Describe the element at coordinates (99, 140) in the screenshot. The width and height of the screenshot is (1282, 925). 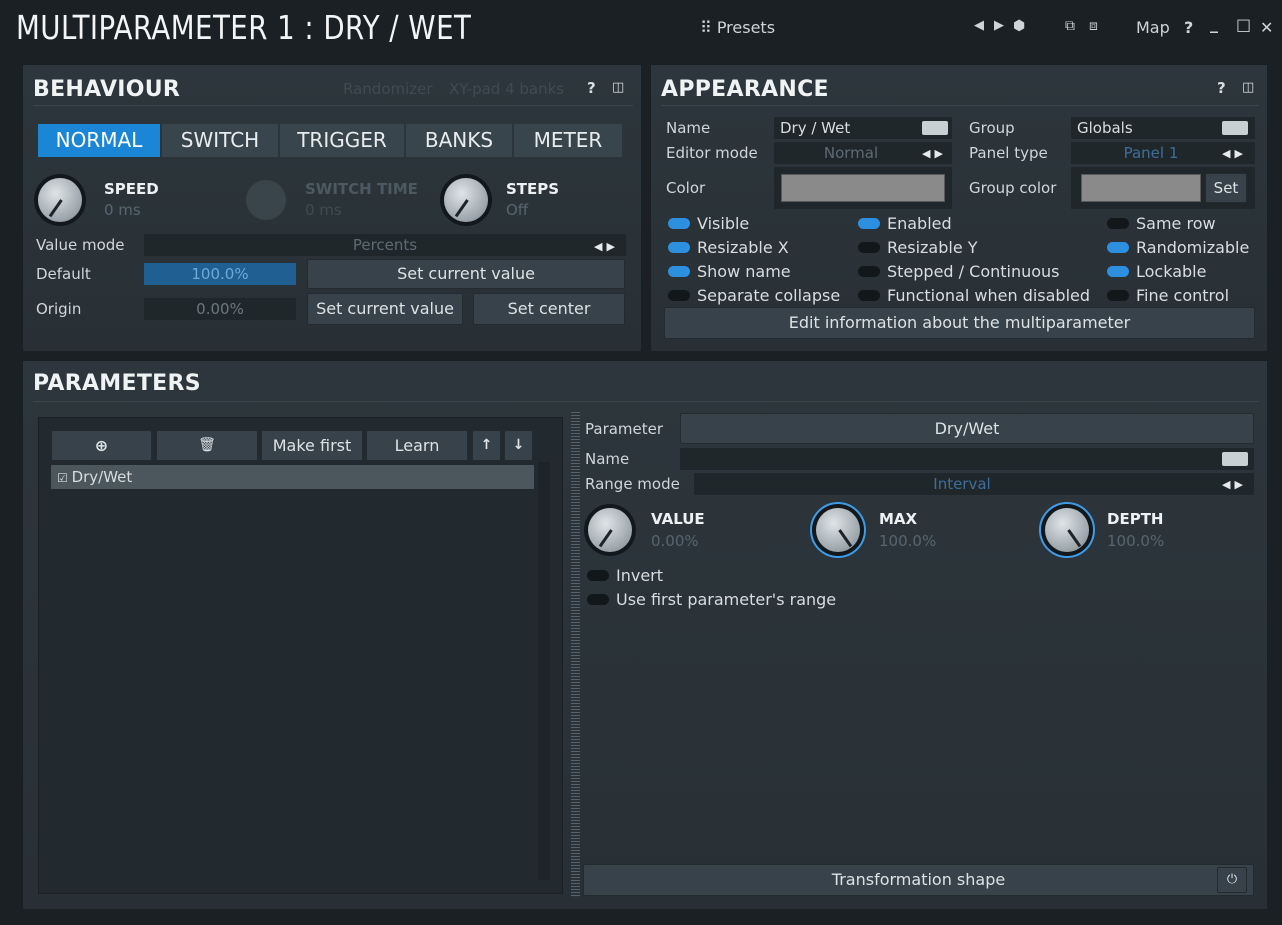
I see `tab-normal: NORMAL` at that location.